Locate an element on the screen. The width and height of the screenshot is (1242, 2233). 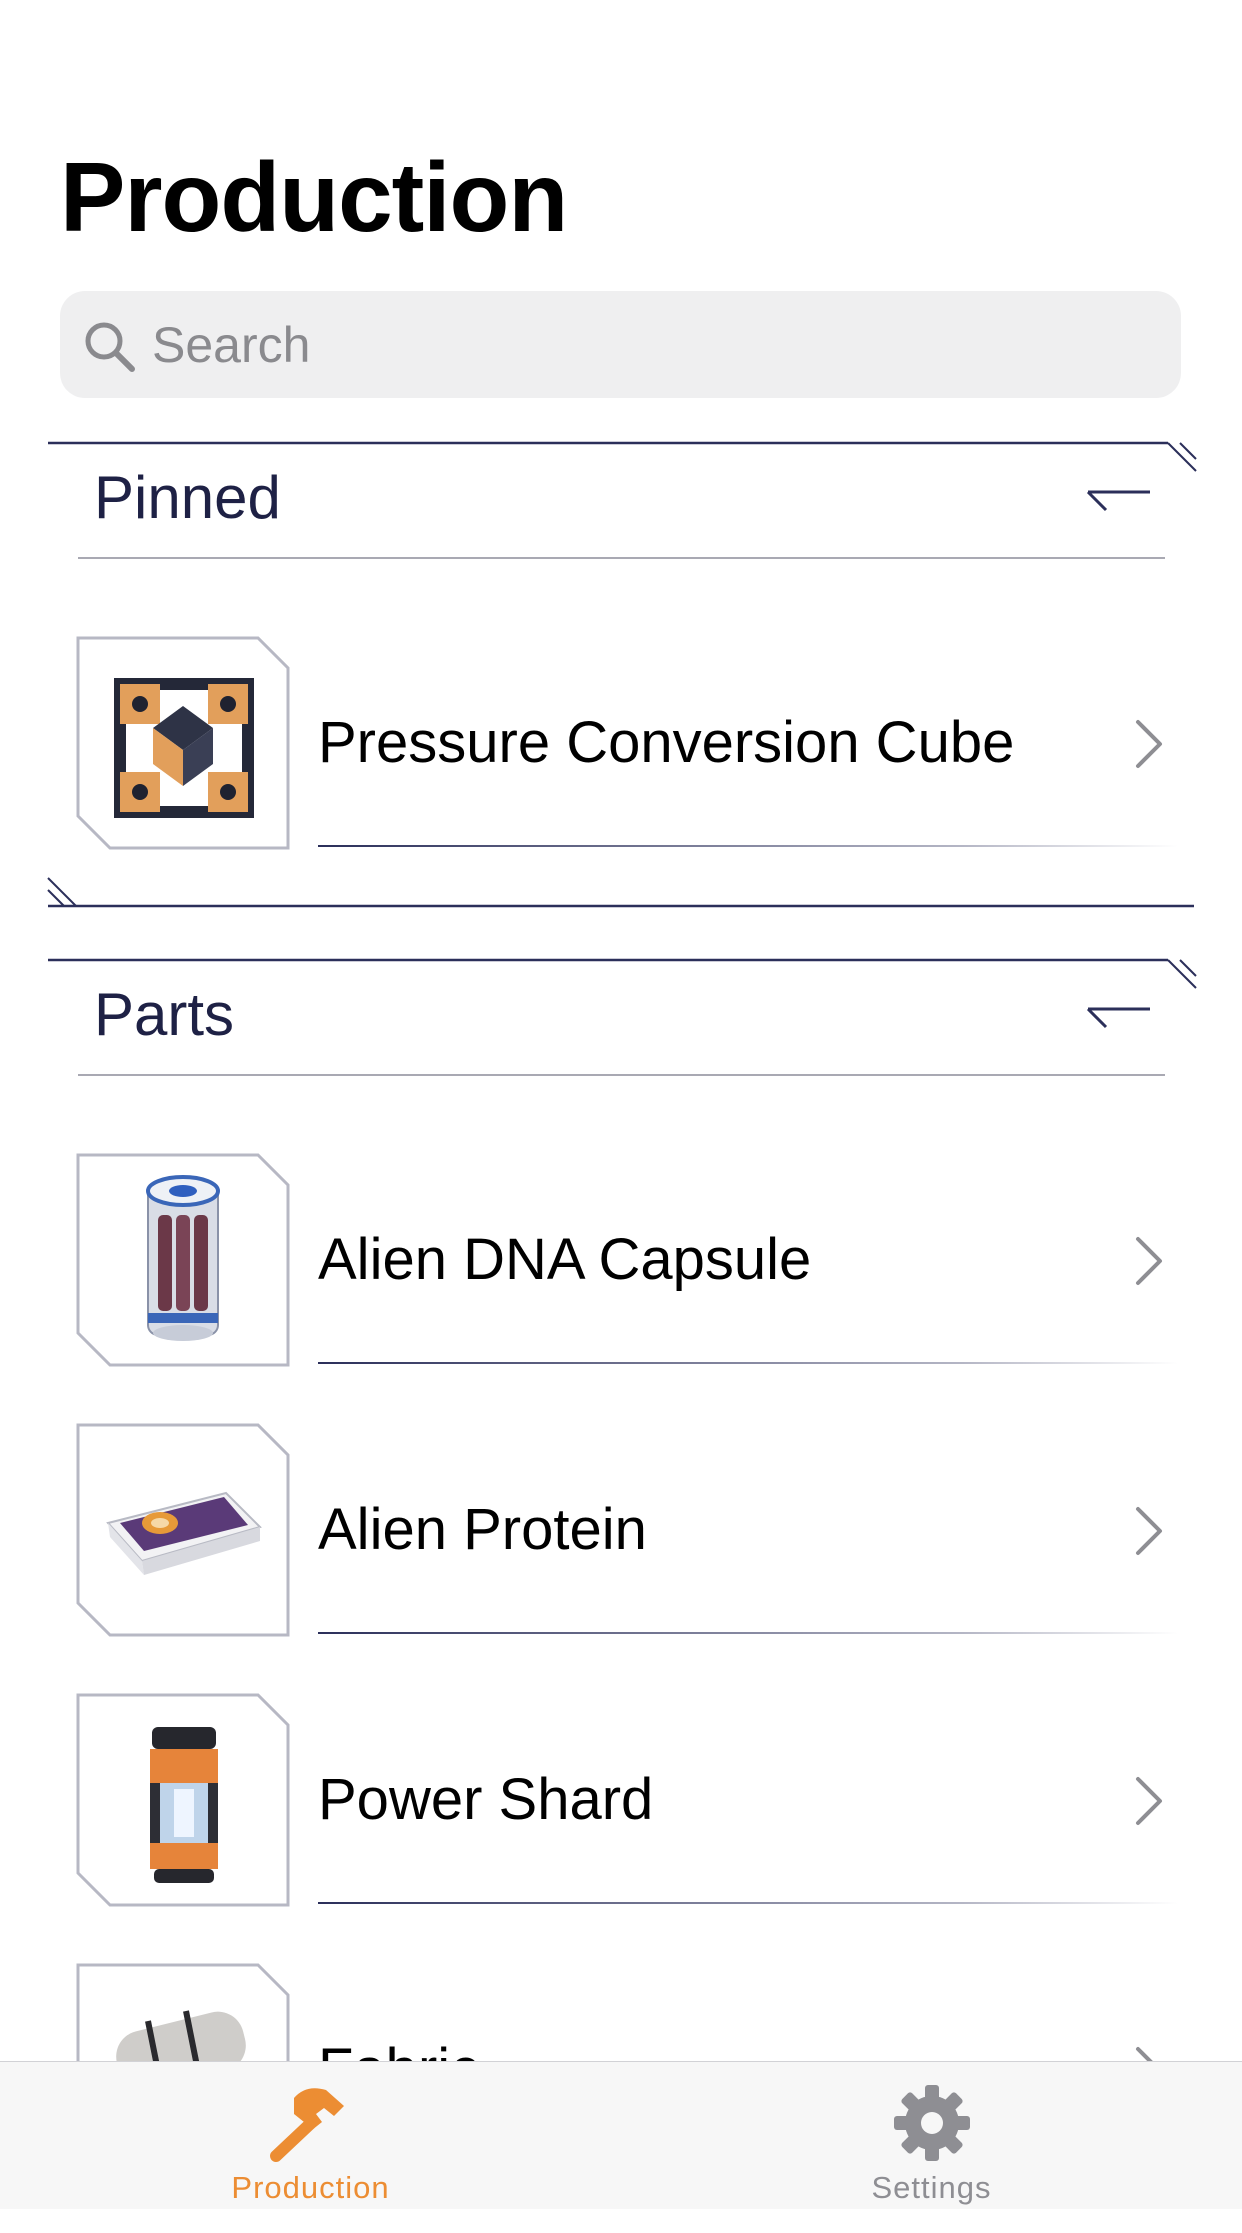
list-item: Alien Protein is located at coordinates (621, 1558).